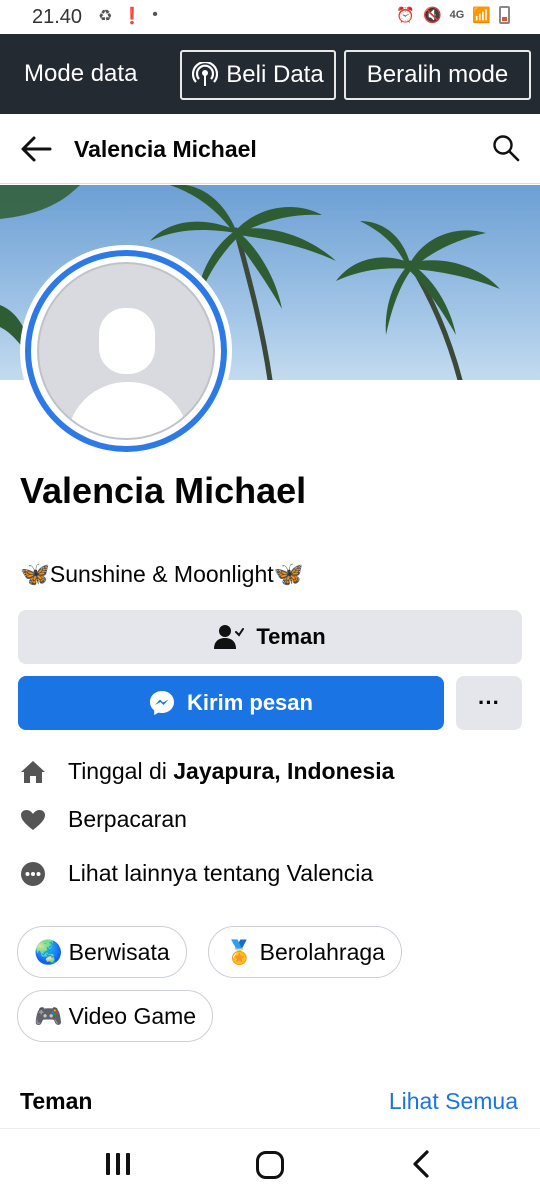  I want to click on alert-icon: ❗, so click(132, 16).